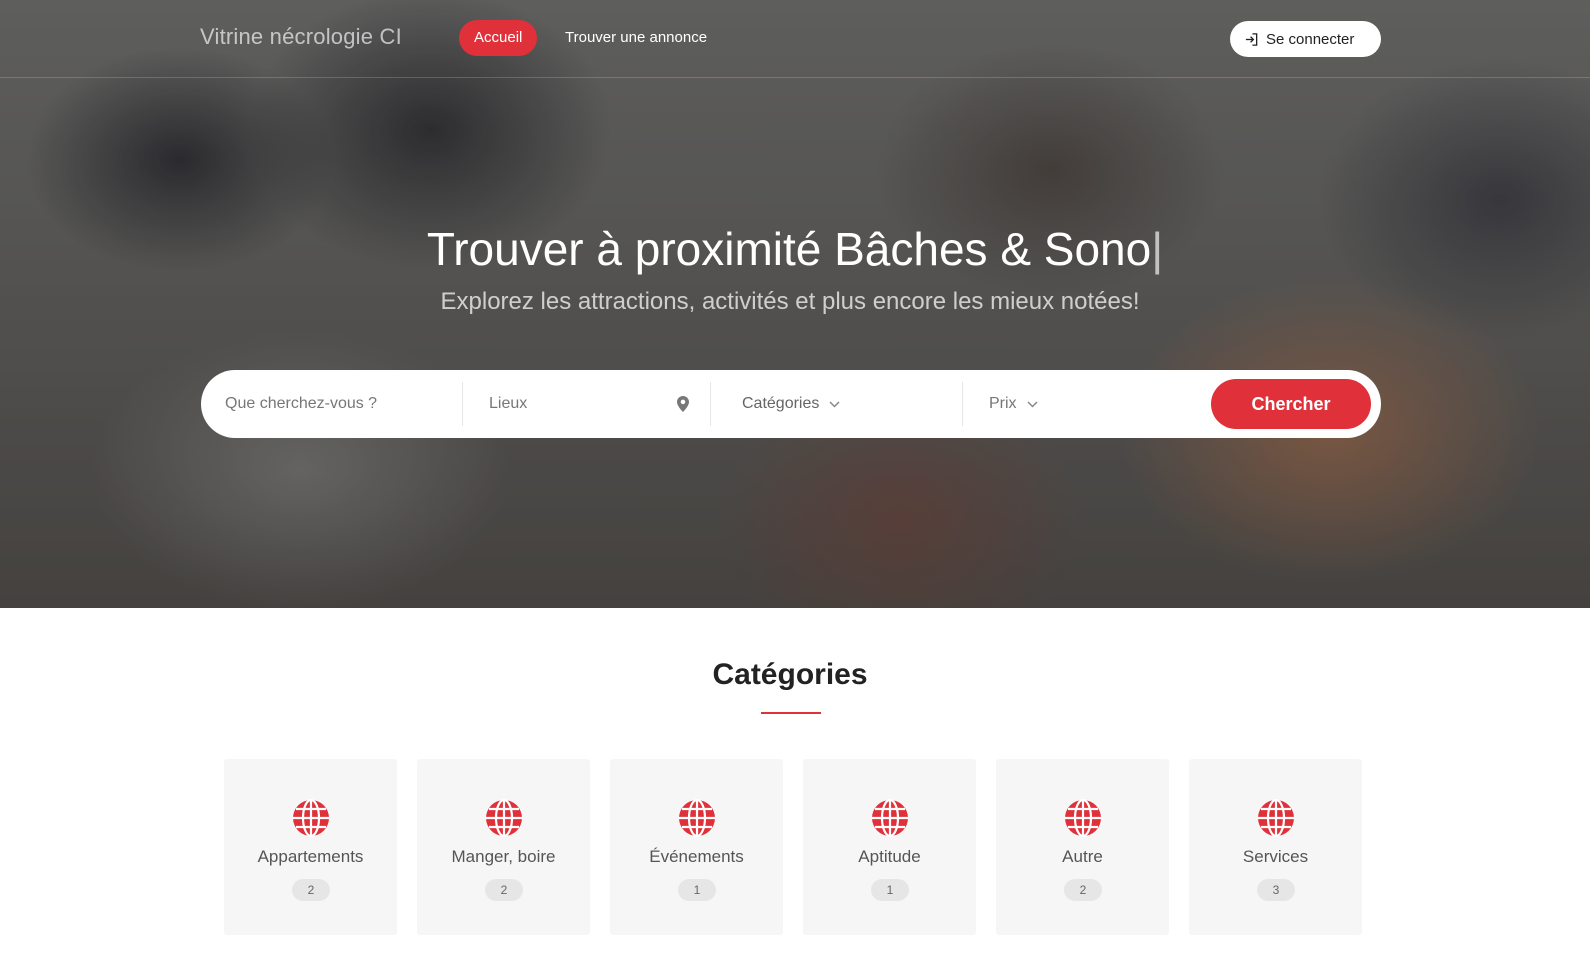  What do you see at coordinates (696, 856) in the screenshot?
I see `category-label: Événements` at bounding box center [696, 856].